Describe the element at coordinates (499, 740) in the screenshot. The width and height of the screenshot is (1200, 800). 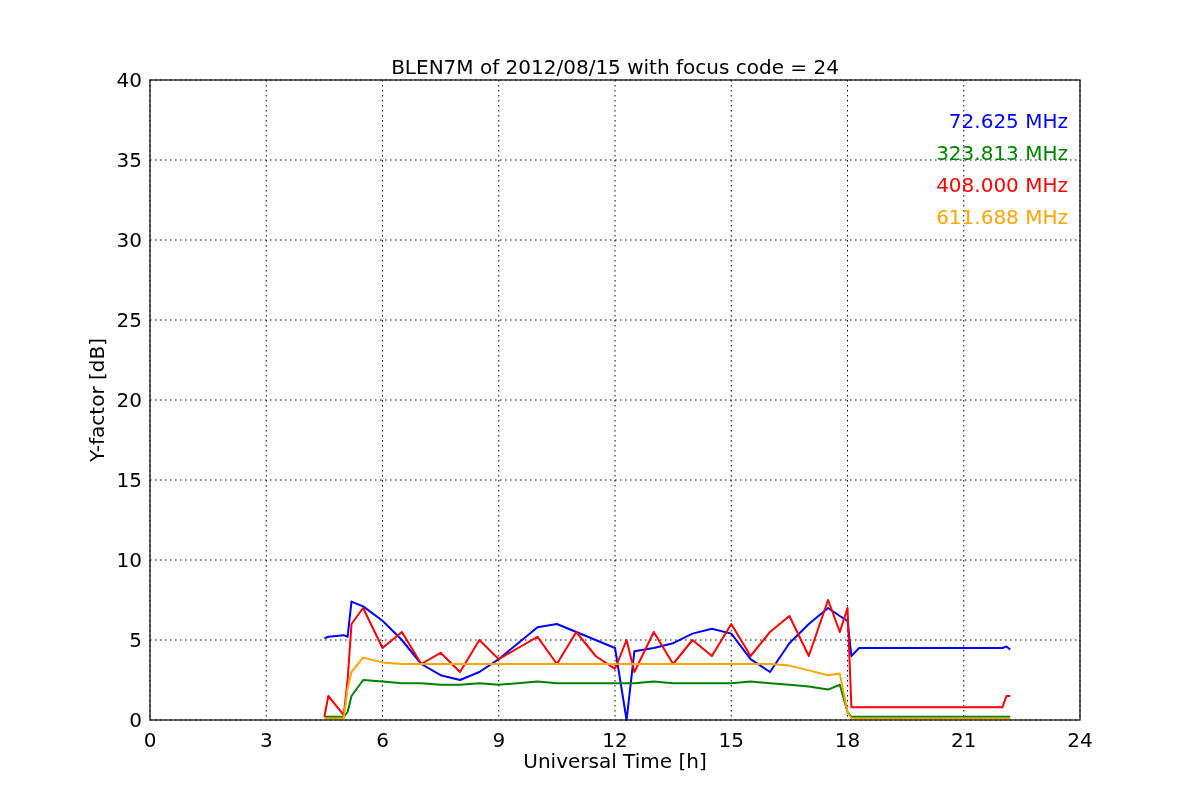
I see `x-tick-label: 9` at that location.